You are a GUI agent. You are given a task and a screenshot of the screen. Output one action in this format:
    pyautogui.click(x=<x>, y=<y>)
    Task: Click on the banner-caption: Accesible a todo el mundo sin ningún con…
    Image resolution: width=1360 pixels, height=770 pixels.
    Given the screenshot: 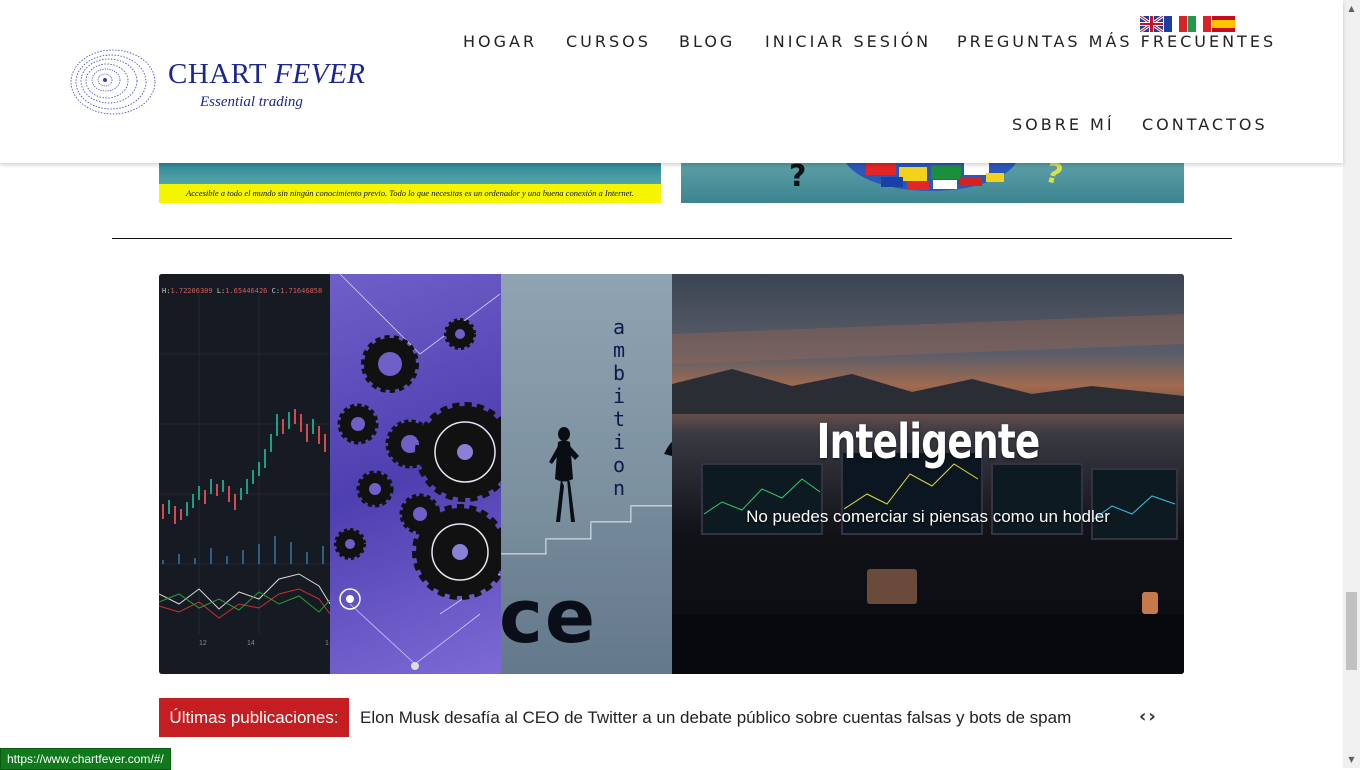 What is the action you would take?
    pyautogui.click(x=410, y=193)
    